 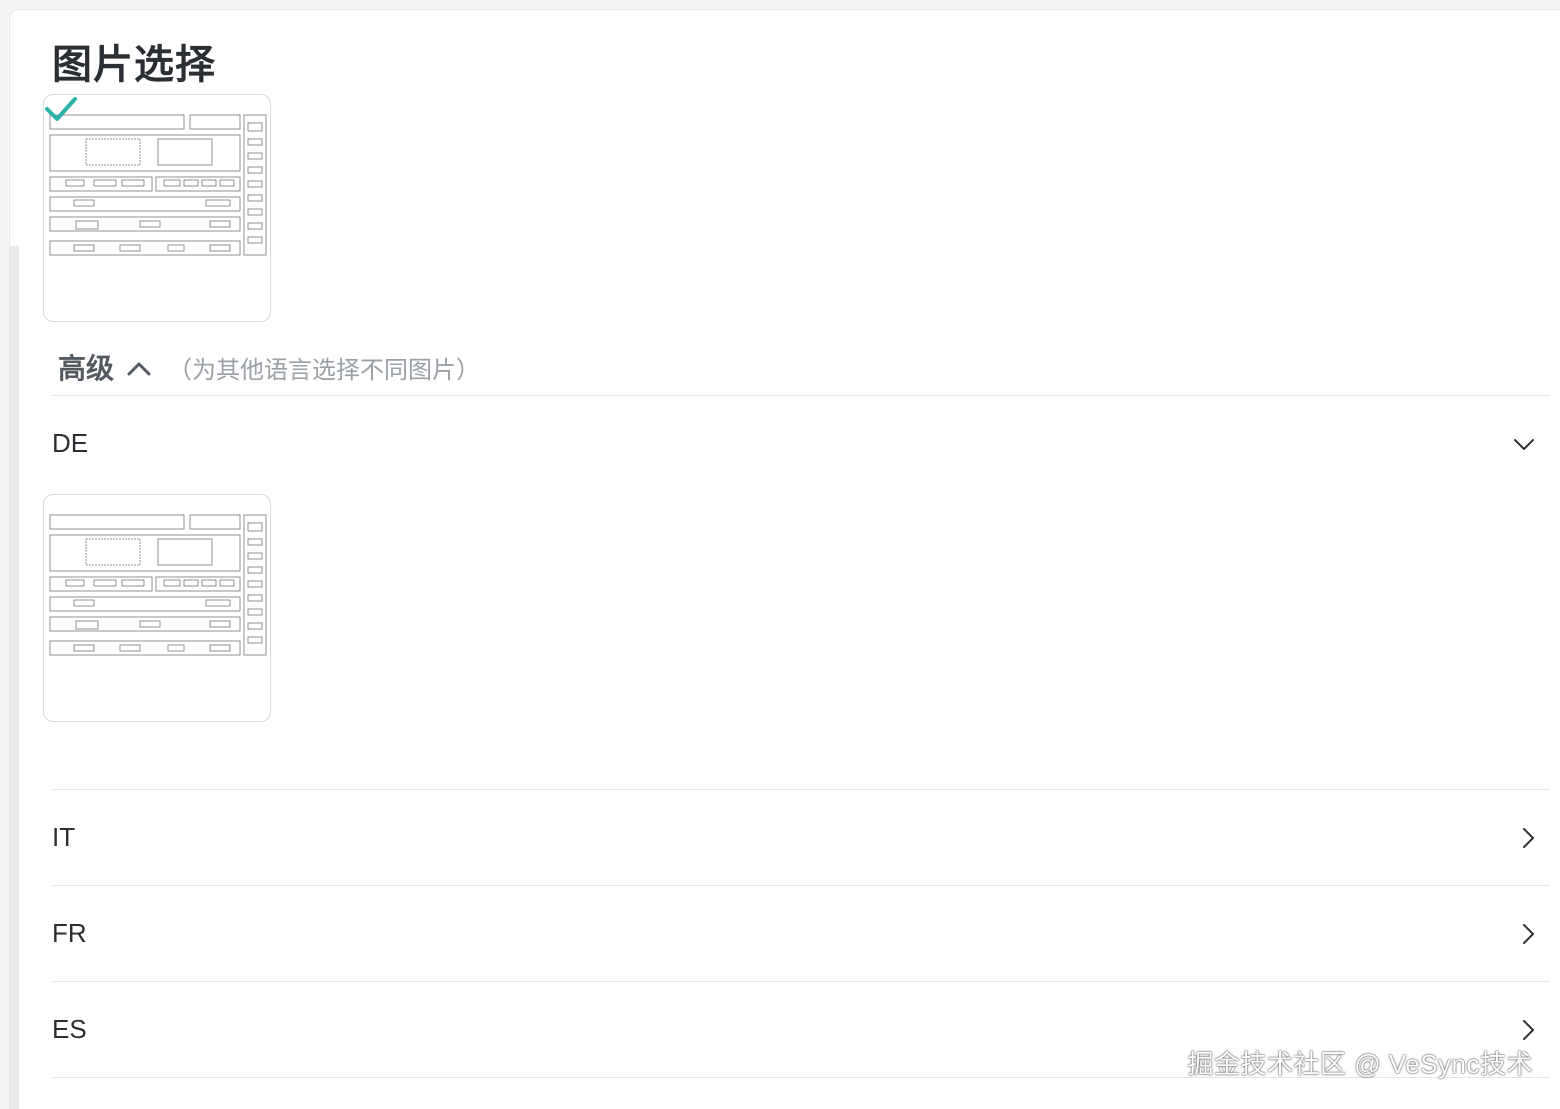 What do you see at coordinates (324, 370) in the screenshot?
I see `advanced-hint: （为其他语言选择不同图片）` at bounding box center [324, 370].